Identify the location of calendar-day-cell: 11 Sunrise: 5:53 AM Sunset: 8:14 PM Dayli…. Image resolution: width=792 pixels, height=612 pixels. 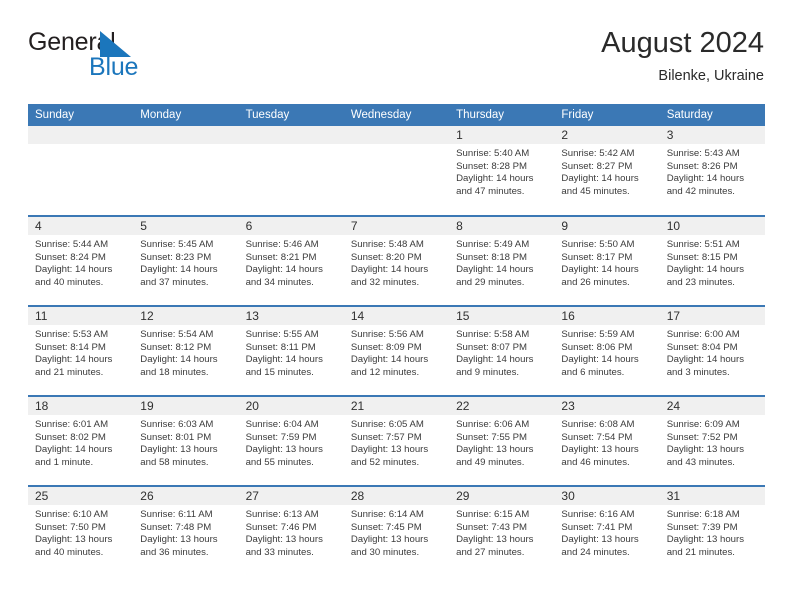
(81, 350).